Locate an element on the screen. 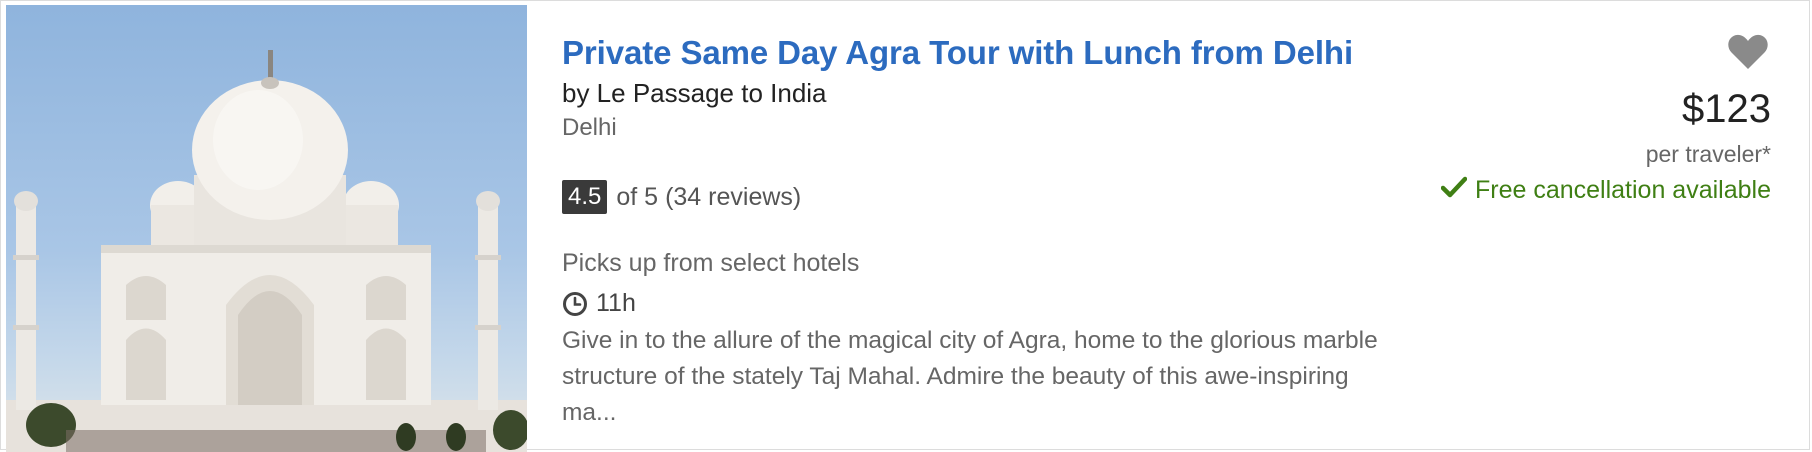  check-icon is located at coordinates (1454, 190).